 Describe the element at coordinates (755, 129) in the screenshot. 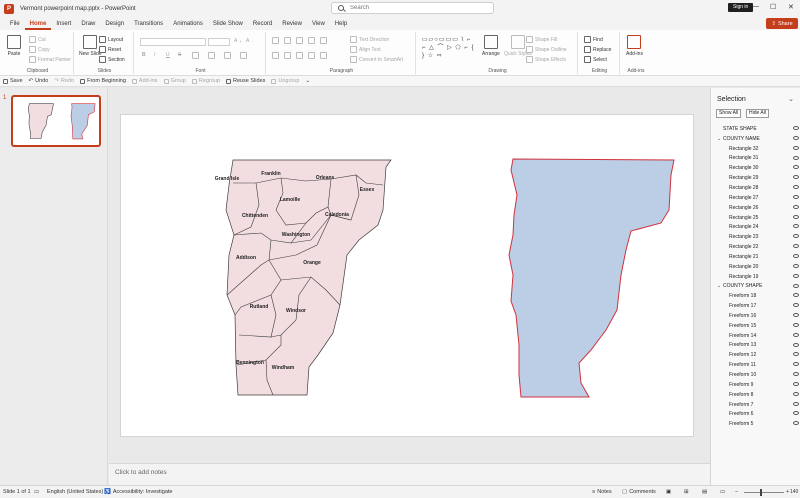

I see `selection-group-row: STATE SHAPE` at that location.